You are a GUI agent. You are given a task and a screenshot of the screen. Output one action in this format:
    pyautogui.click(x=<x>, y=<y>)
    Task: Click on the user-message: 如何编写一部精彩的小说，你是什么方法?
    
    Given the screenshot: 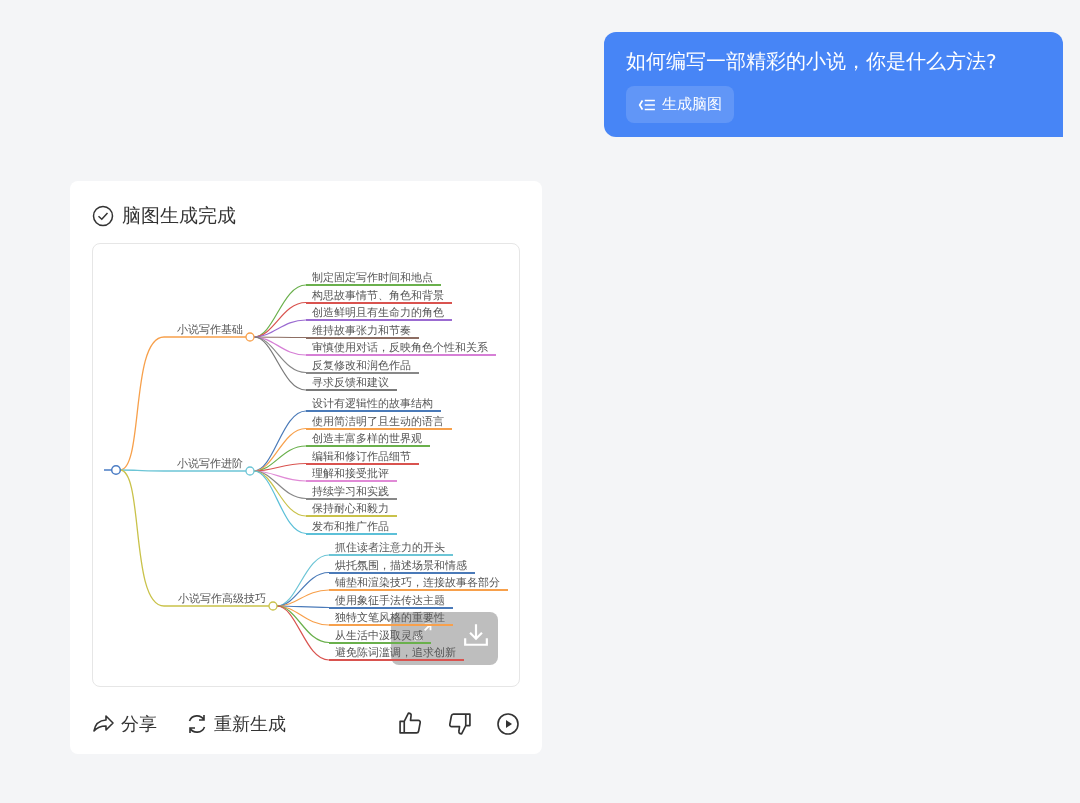 What is the action you would take?
    pyautogui.click(x=811, y=61)
    